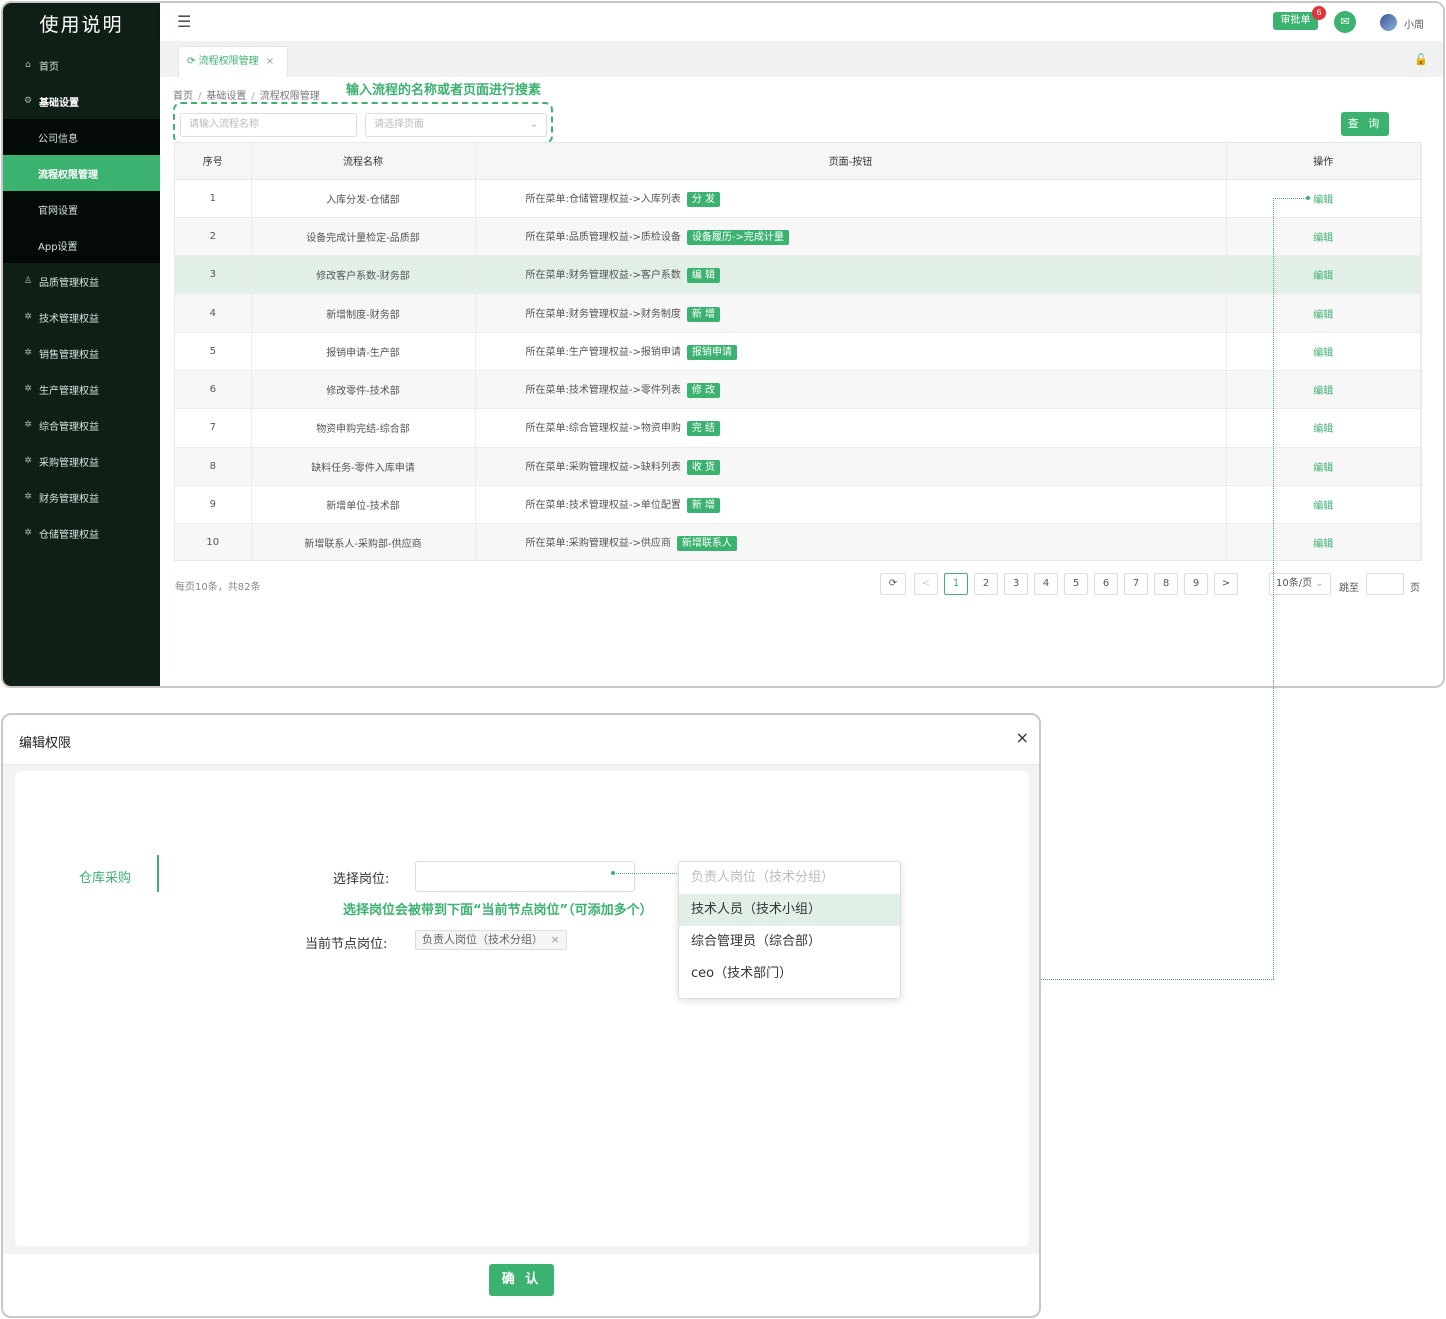  I want to click on current-node-label: 当前节点岗位:, so click(346, 944).